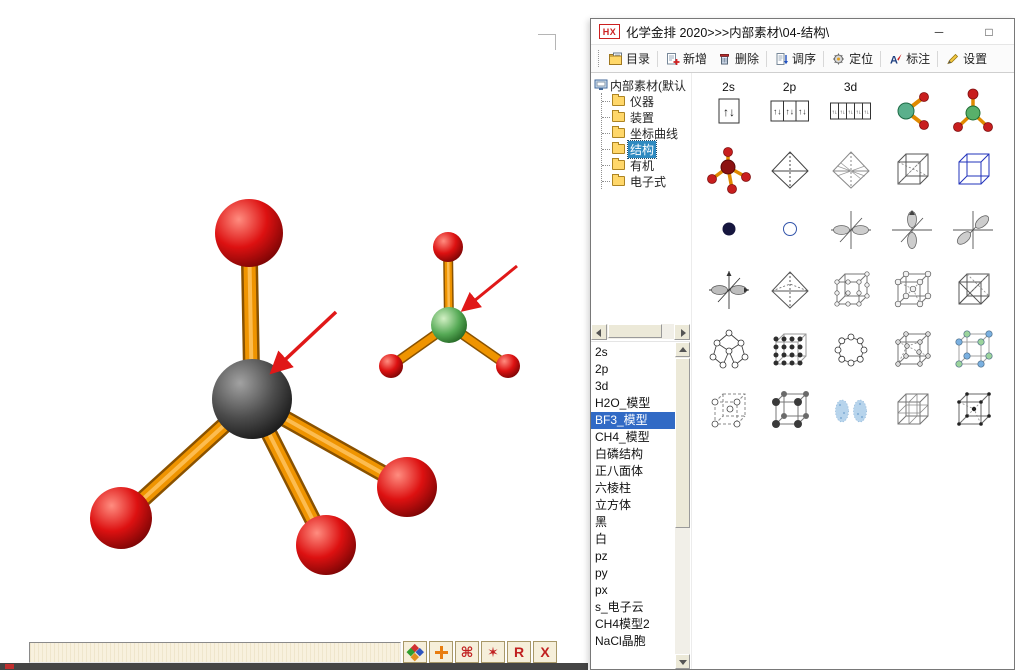 This screenshot has height=670, width=1015. What do you see at coordinates (850, 87) in the screenshot?
I see `thumb-label: 3d` at bounding box center [850, 87].